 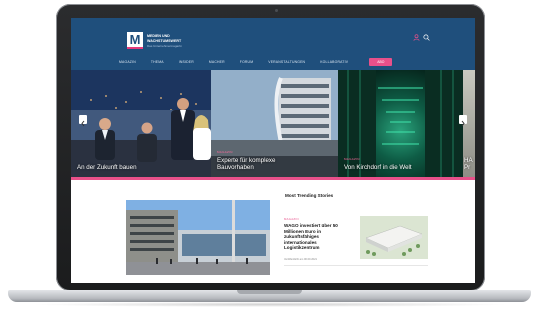 I want to click on site-logo: M, so click(x=135, y=40).